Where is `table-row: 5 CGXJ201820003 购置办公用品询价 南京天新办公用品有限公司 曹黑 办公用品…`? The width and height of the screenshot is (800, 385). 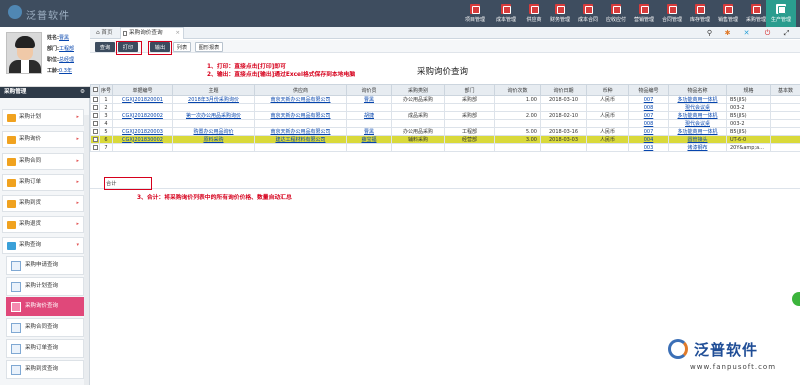 table-row: 5 CGXJ201820003 购置办公用品询价 南京天新办公用品有限公司 曹黑 办公用品… is located at coordinates (445, 131).